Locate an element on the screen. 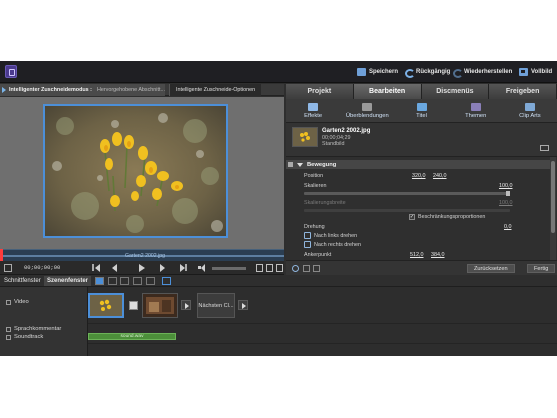 The width and height of the screenshot is (557, 418). goto-start-button is located at coordinates (96, 268).